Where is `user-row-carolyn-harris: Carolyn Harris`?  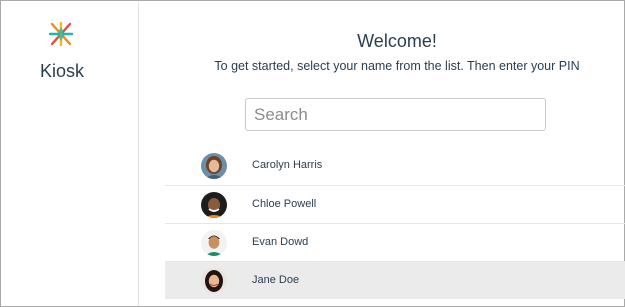 user-row-carolyn-harris: Carolyn Harris is located at coordinates (395, 166).